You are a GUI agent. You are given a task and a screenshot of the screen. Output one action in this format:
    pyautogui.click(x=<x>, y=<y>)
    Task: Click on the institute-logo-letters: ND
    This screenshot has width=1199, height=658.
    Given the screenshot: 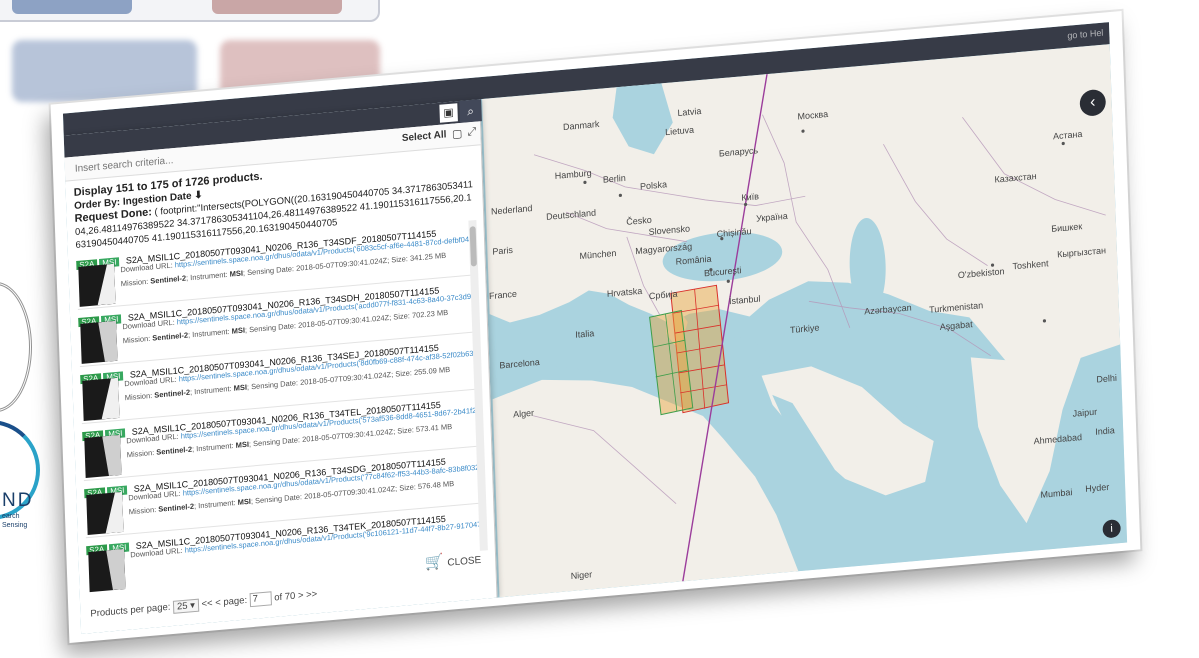 What is the action you would take?
    pyautogui.click(x=18, y=500)
    